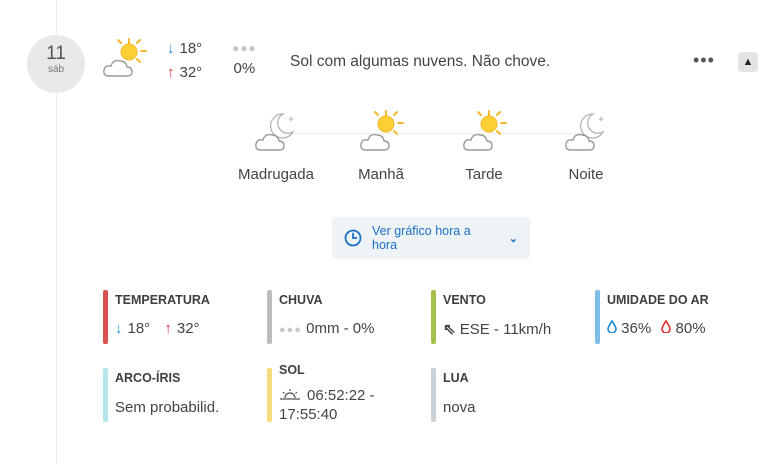 Image resolution: width=772 pixels, height=464 pixels. What do you see at coordinates (636, 328) in the screenshot?
I see `humidity-min: 36%` at bounding box center [636, 328].